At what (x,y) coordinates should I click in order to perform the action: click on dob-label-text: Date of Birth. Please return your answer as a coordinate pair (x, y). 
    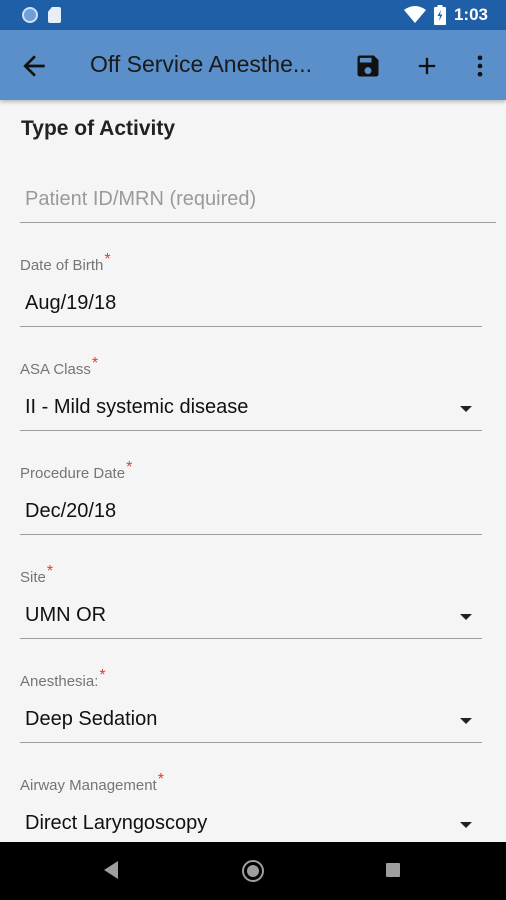
    Looking at the image, I should click on (62, 265).